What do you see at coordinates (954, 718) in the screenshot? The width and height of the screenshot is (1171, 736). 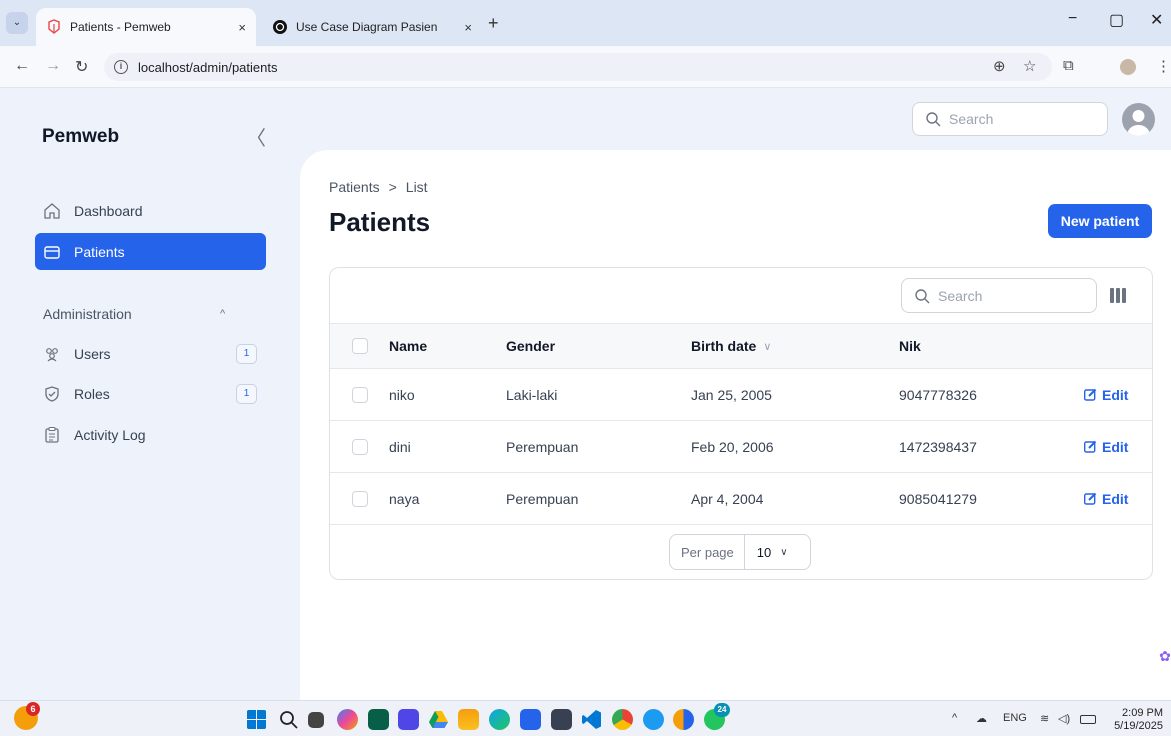 I see `tray-overflow-icon: ^` at bounding box center [954, 718].